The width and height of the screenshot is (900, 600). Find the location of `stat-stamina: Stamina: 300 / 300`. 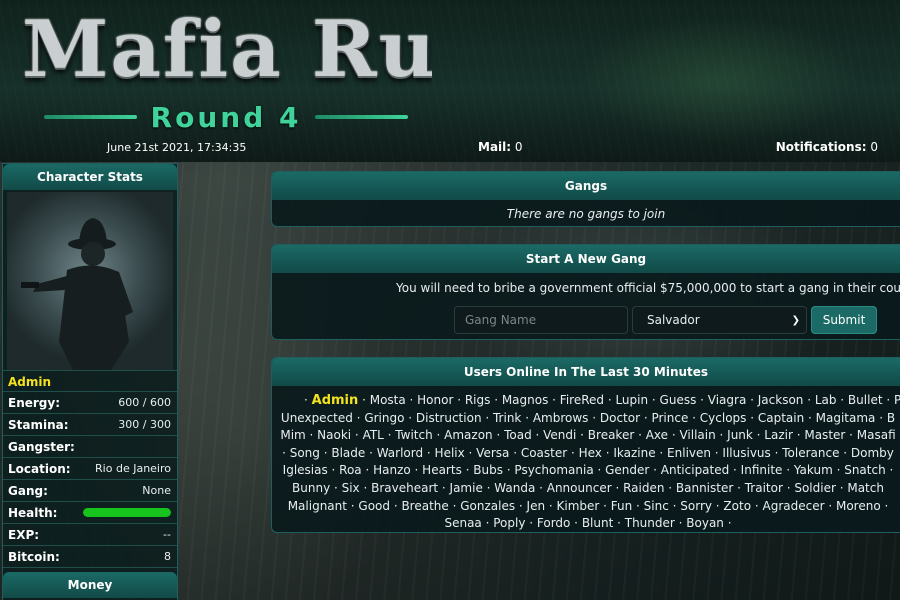

stat-stamina: Stamina: 300 / 300 is located at coordinates (90, 425).